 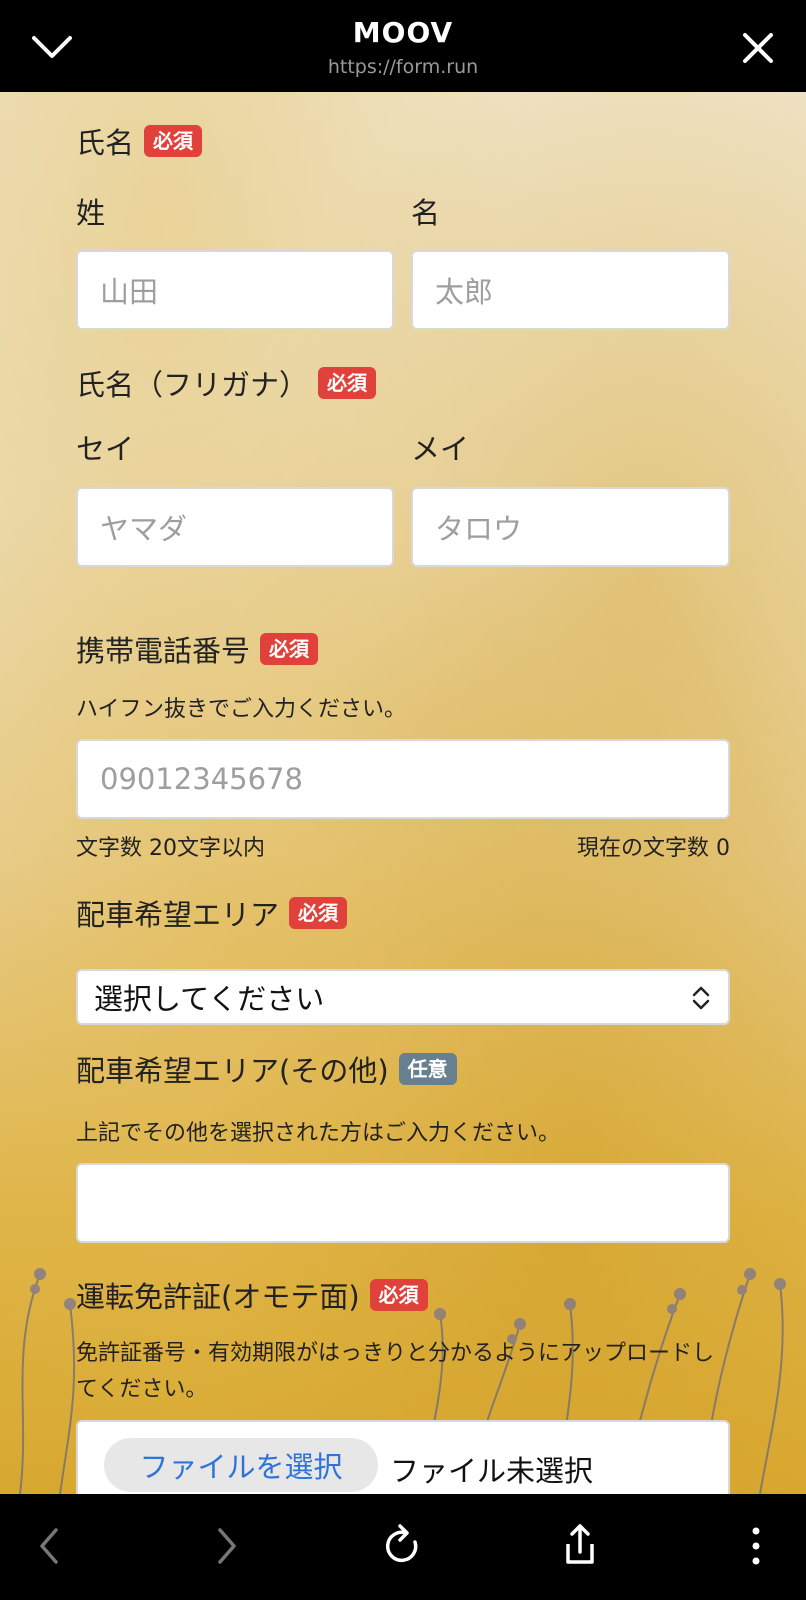 What do you see at coordinates (758, 48) in the screenshot?
I see `close-icon` at bounding box center [758, 48].